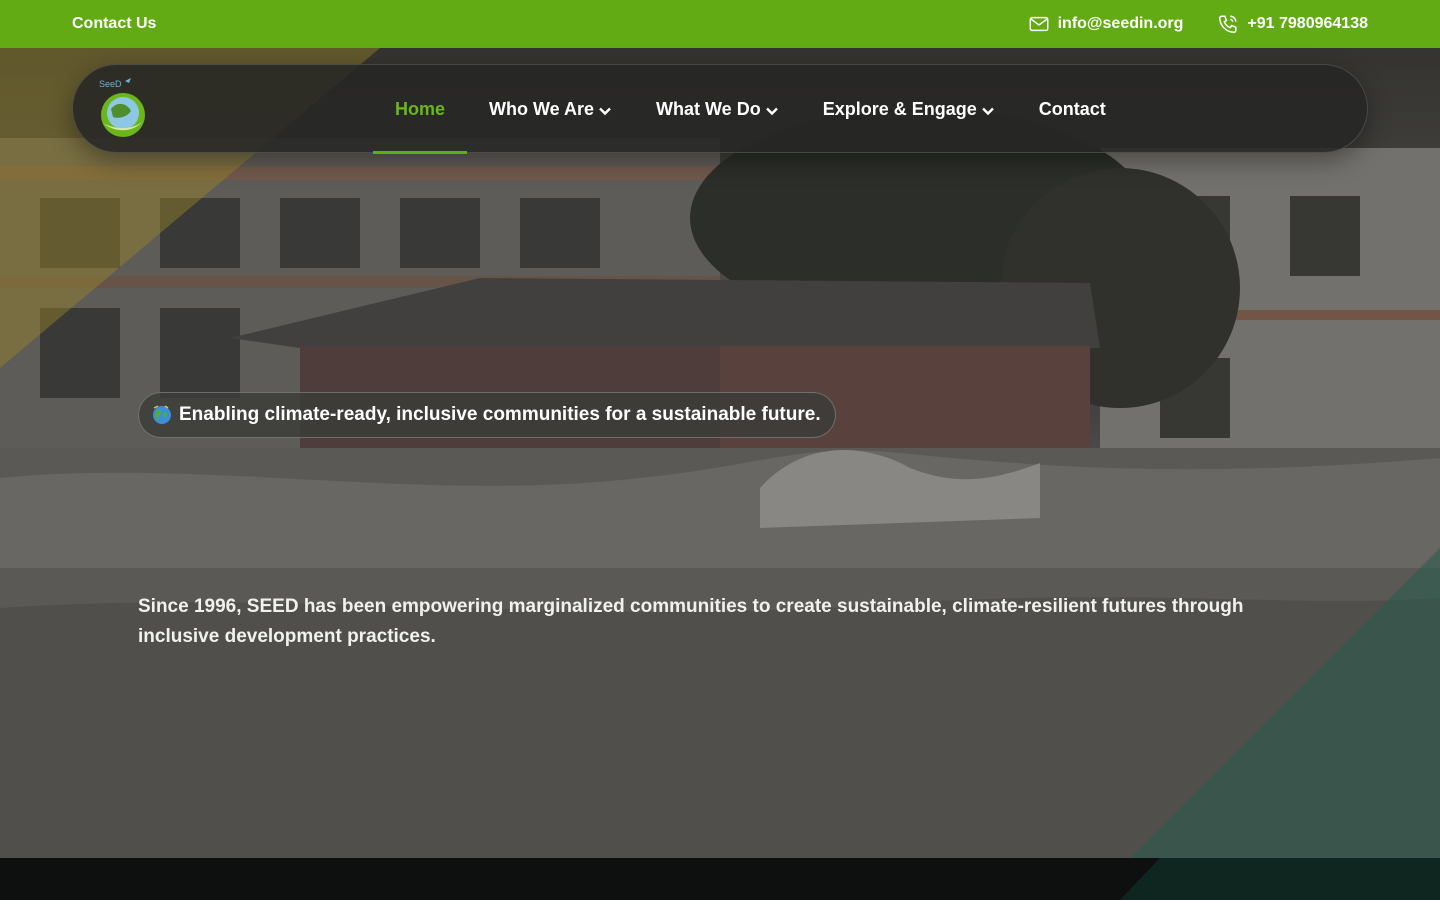  I want to click on nav-item-label: Who We Are, so click(542, 109).